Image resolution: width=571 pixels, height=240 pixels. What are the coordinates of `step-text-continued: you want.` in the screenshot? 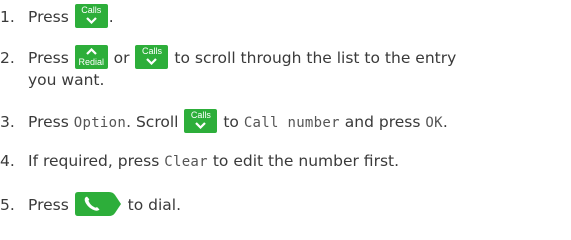 It's located at (66, 80).